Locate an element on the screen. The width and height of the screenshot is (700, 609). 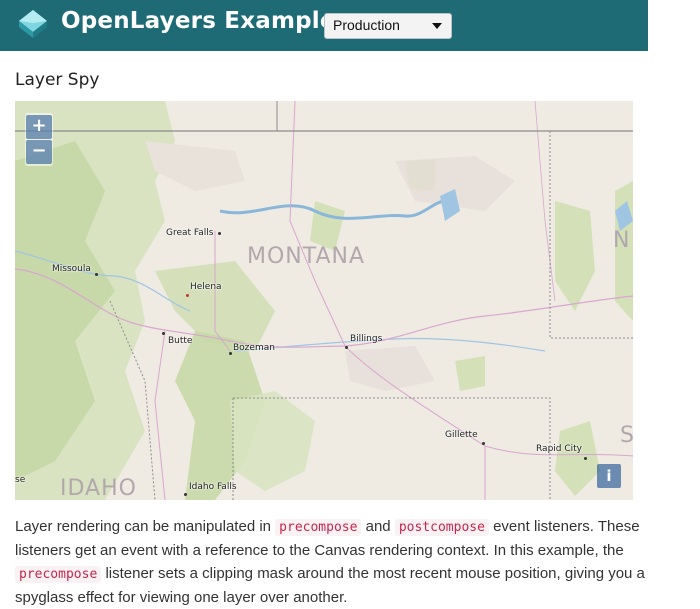
header-bar: OpenLayers Examples Production is located at coordinates (324, 25).